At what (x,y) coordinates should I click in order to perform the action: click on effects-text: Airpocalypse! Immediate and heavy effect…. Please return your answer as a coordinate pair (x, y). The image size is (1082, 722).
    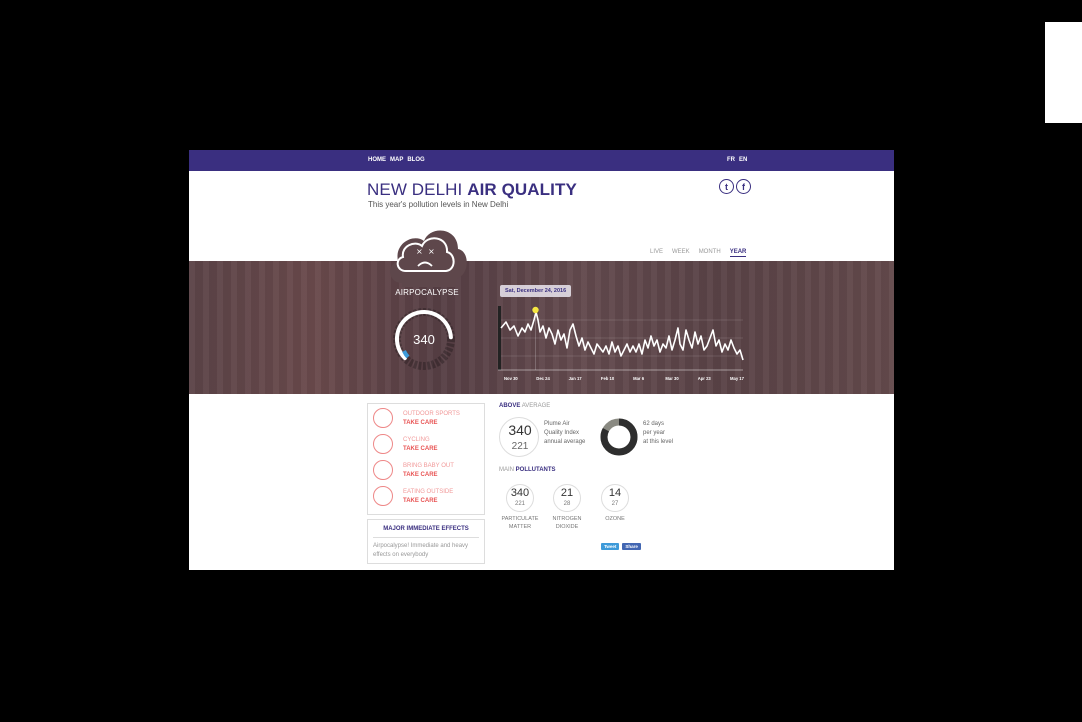
    Looking at the image, I should click on (421, 550).